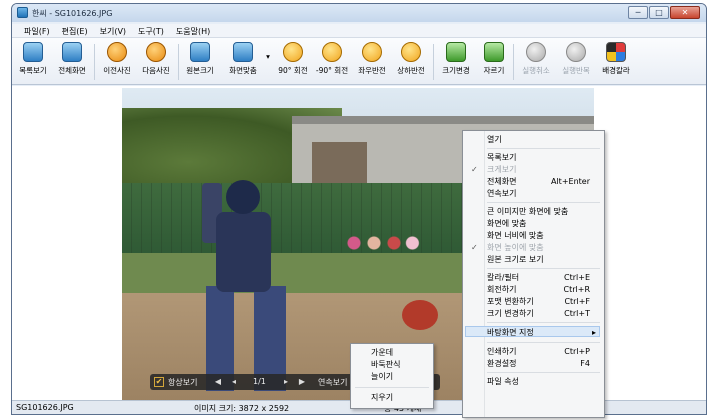  I want to click on fit-screen-button: 화면맞춤, so click(243, 62).